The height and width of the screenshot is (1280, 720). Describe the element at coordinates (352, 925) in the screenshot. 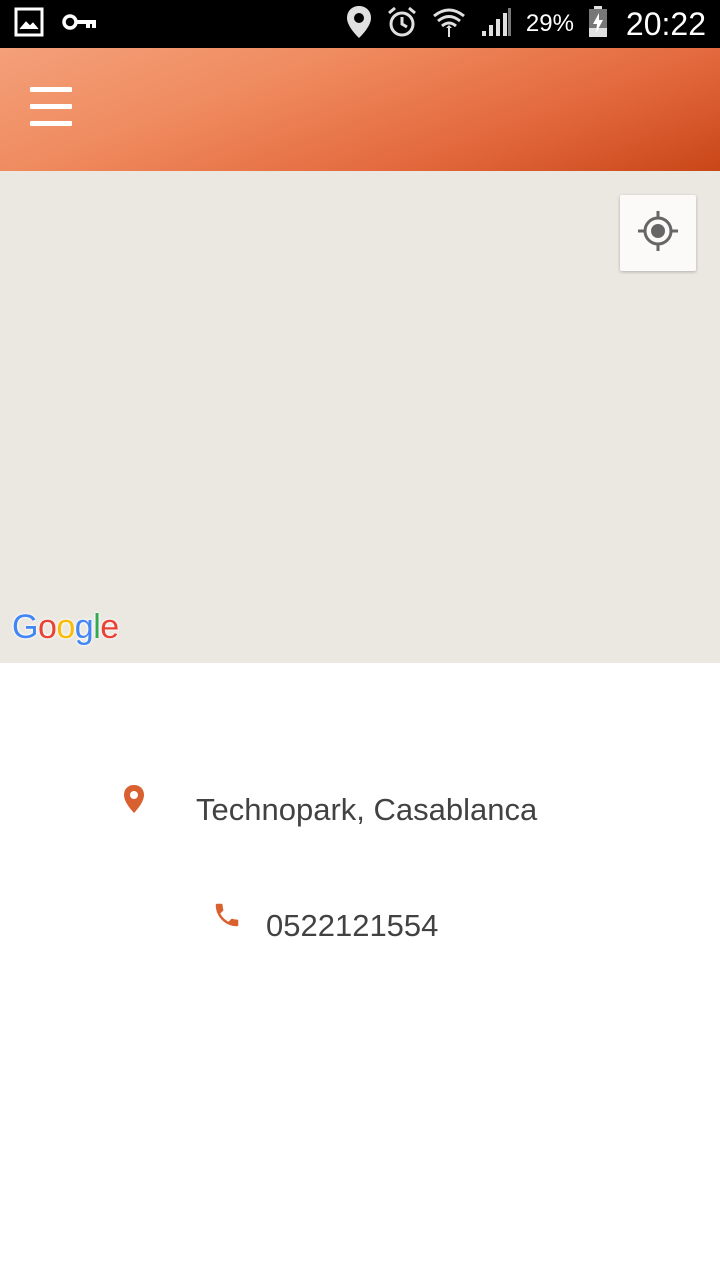

I see `phone-text: 0522121554` at that location.